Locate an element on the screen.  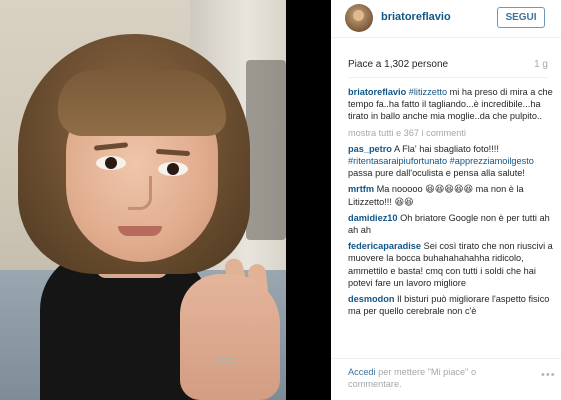
comment-username: damidiez10 is located at coordinates (373, 218).